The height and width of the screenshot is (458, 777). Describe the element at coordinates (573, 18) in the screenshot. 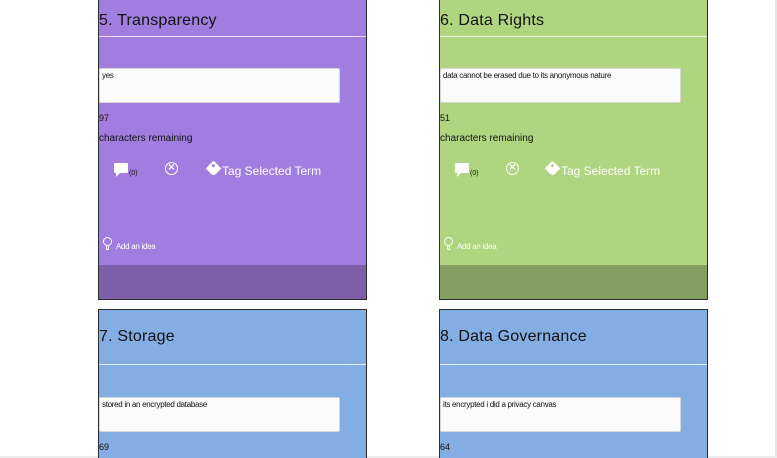

I see `card-header: 6. Data Rights` at that location.